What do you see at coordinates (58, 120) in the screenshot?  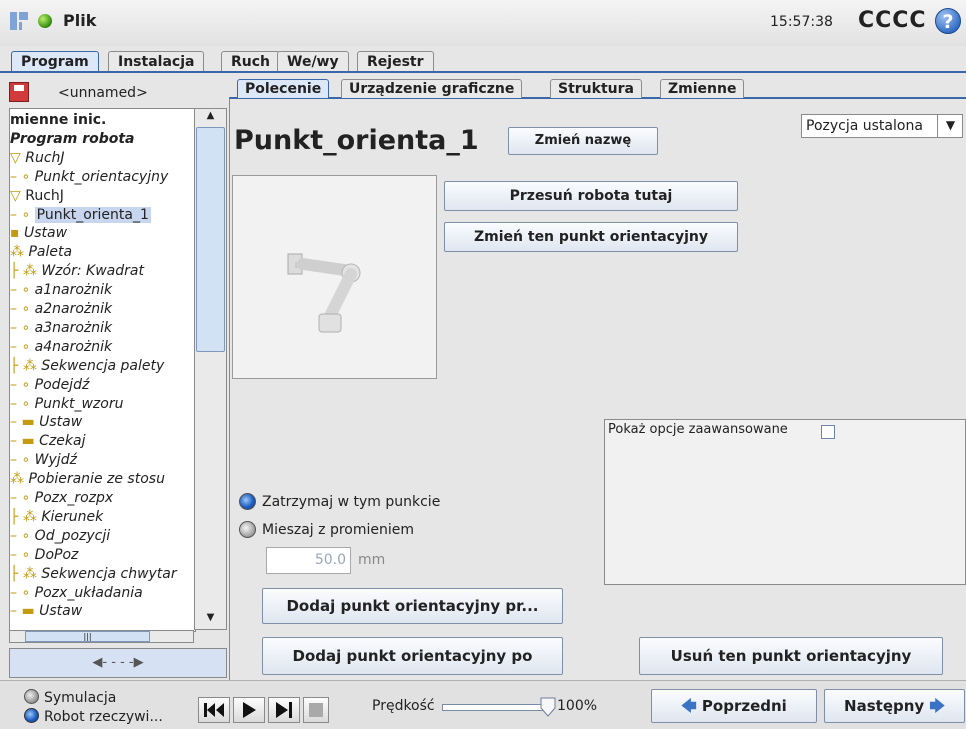 I see `tree-item: mienne inic.` at bounding box center [58, 120].